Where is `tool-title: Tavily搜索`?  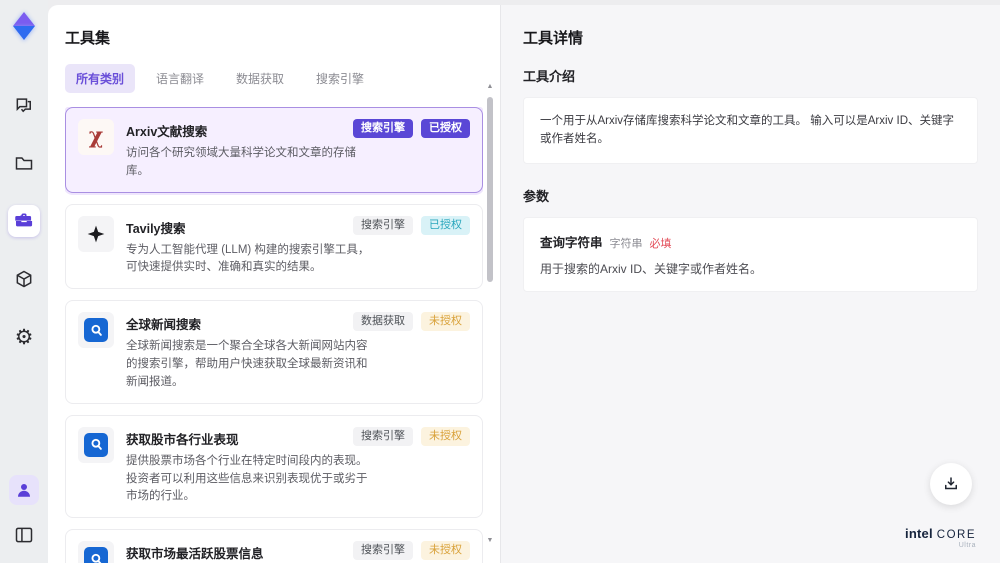
tool-title: Tavily搜索 is located at coordinates (156, 228).